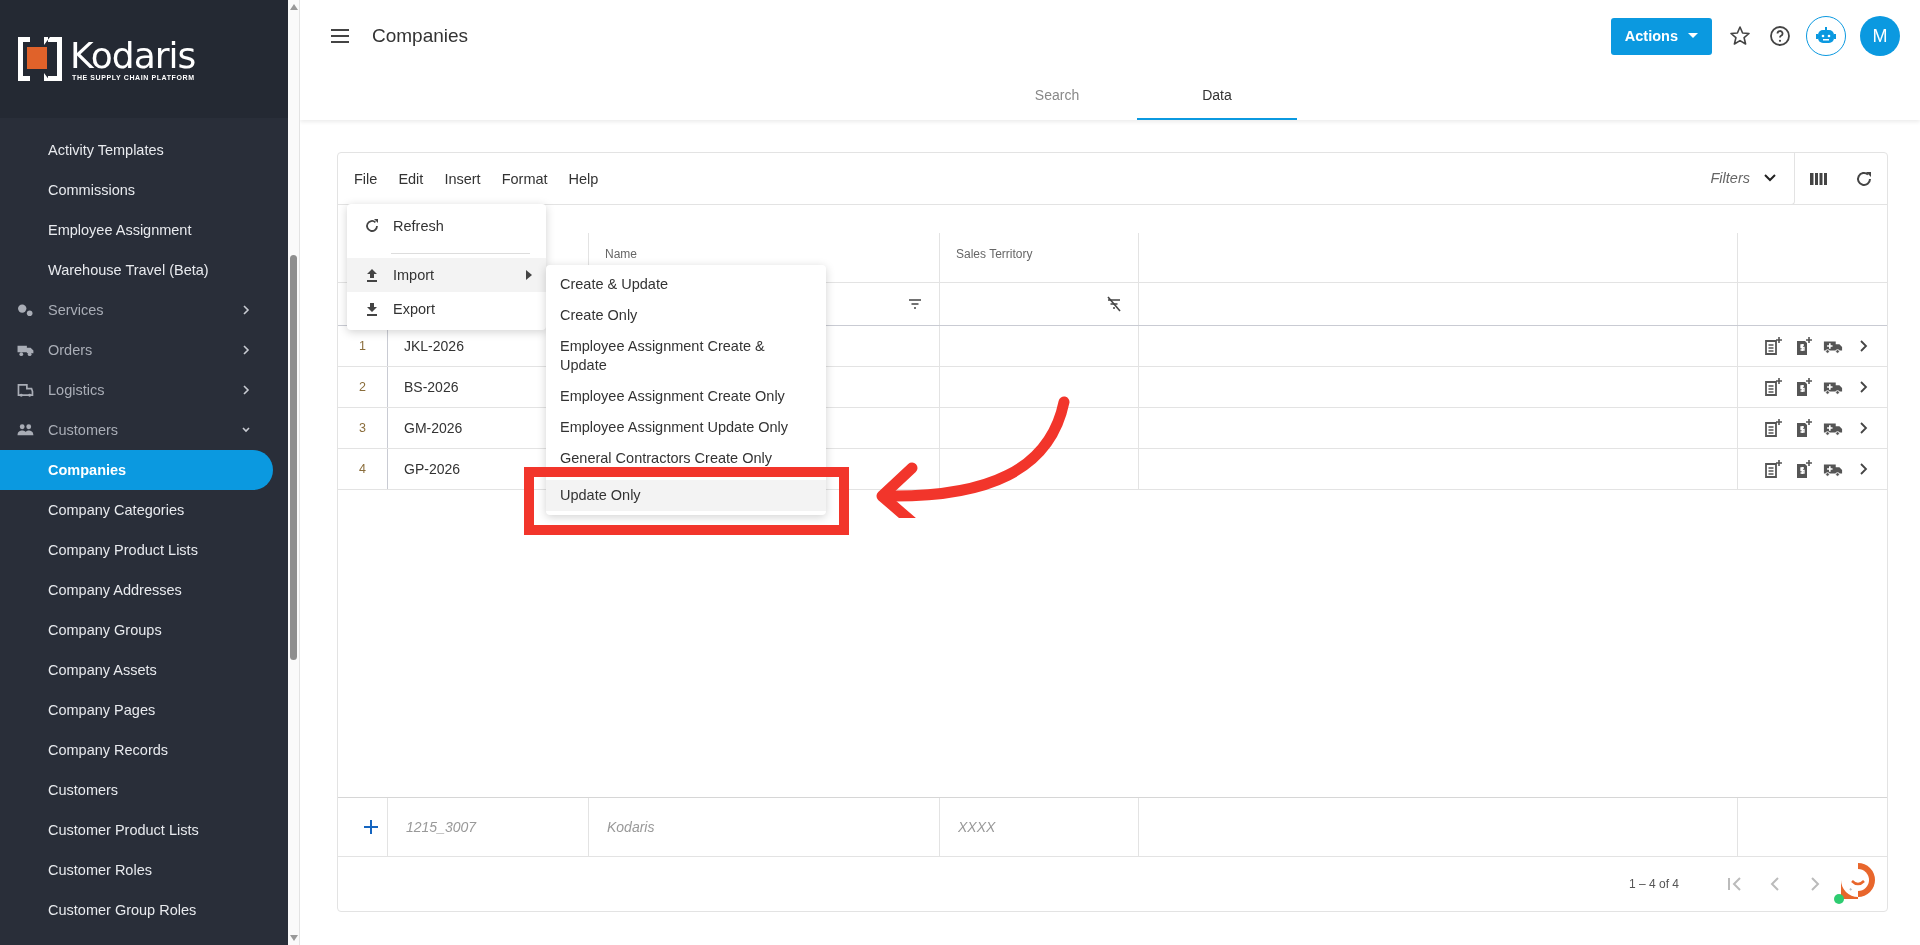 The image size is (1920, 945). What do you see at coordinates (686, 495) in the screenshot?
I see `menu-option: Update Only` at bounding box center [686, 495].